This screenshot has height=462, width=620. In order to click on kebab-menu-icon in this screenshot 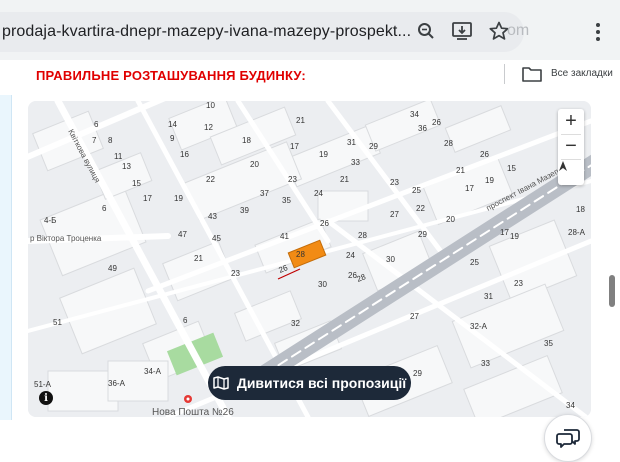, I will do `click(598, 32)`.